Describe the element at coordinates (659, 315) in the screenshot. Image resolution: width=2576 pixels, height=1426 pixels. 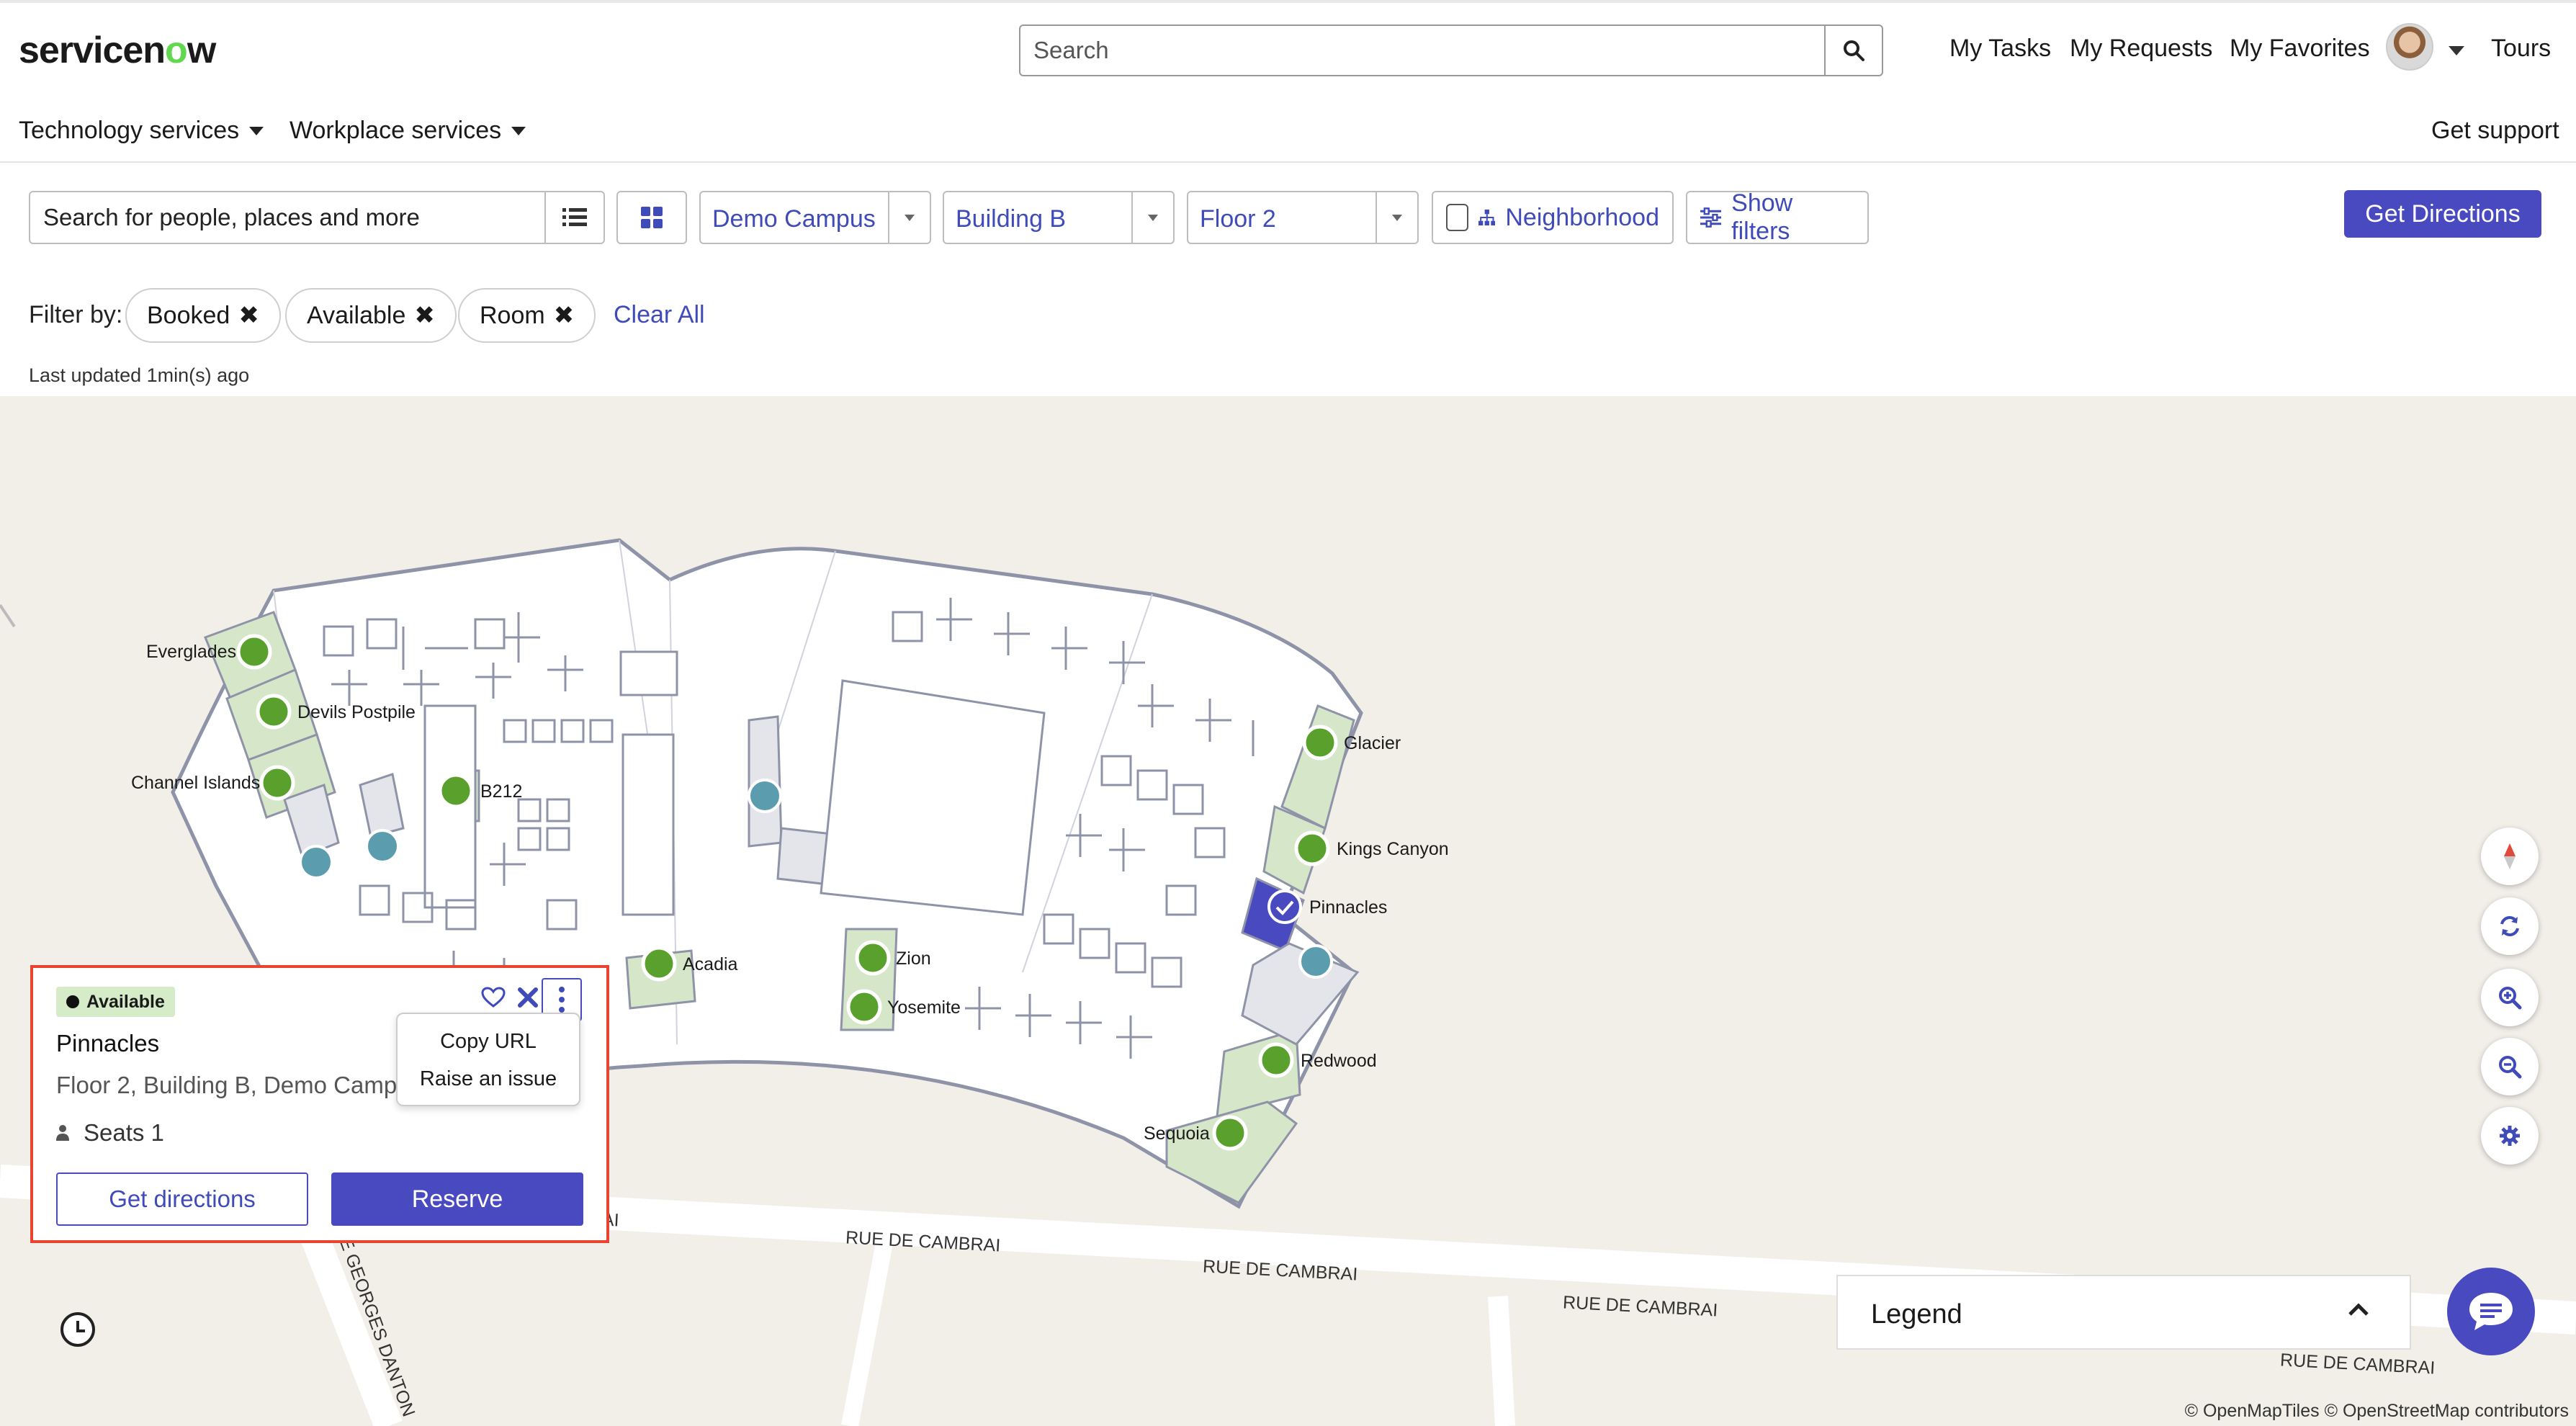
I see `clear-all-link: Clear All` at that location.